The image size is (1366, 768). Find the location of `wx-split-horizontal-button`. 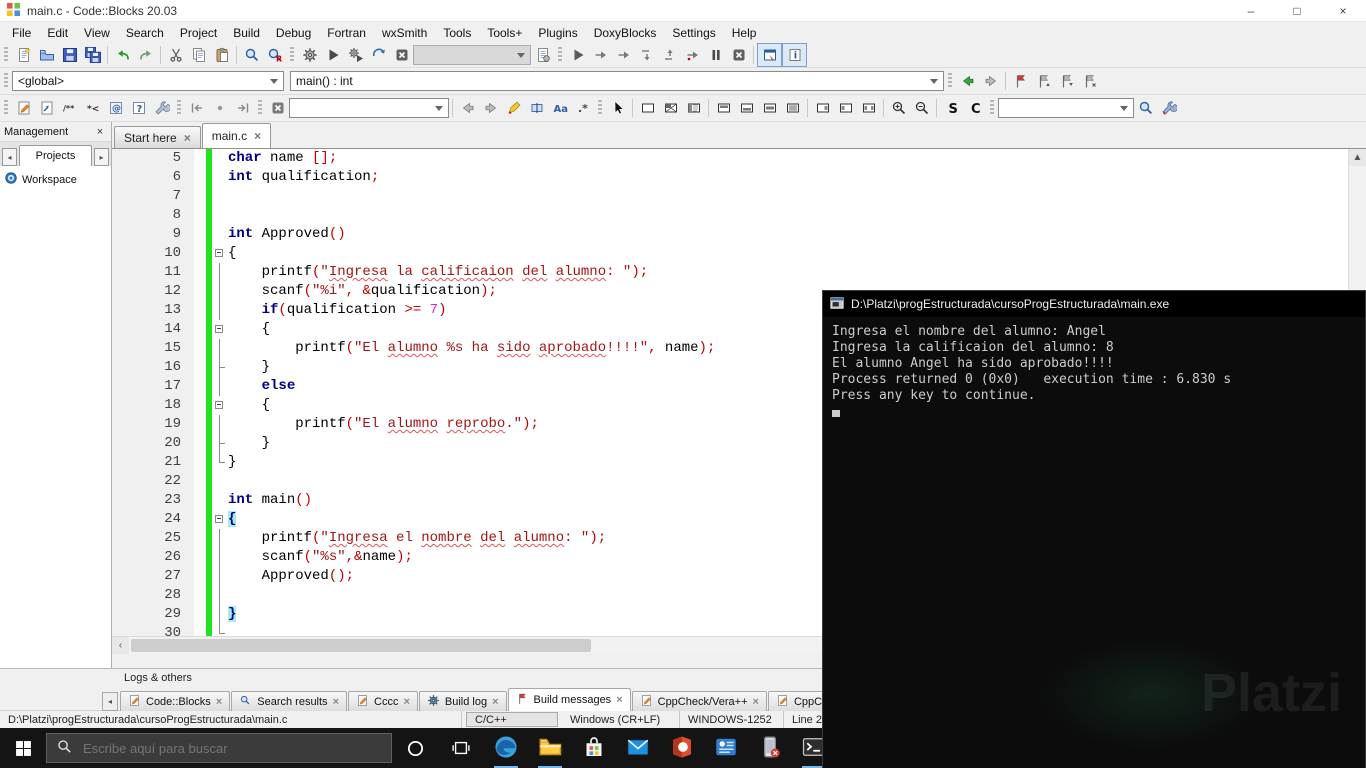

wx-split-horizontal-button is located at coordinates (670, 108).